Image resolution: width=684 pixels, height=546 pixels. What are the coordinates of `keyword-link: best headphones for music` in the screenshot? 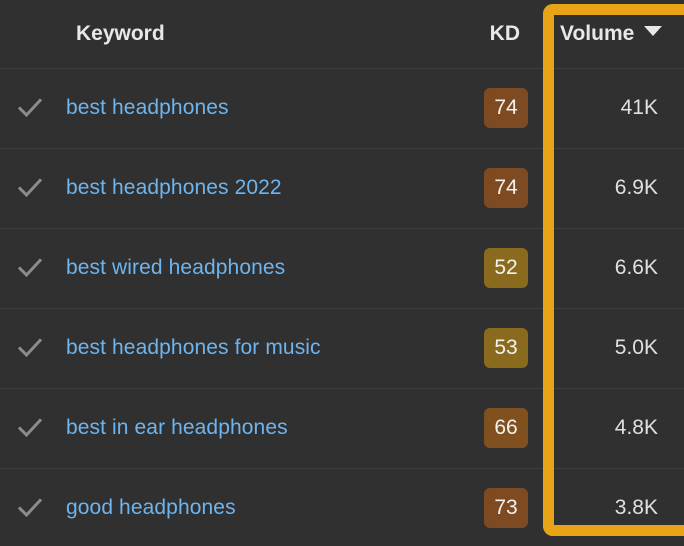 It's located at (193, 347).